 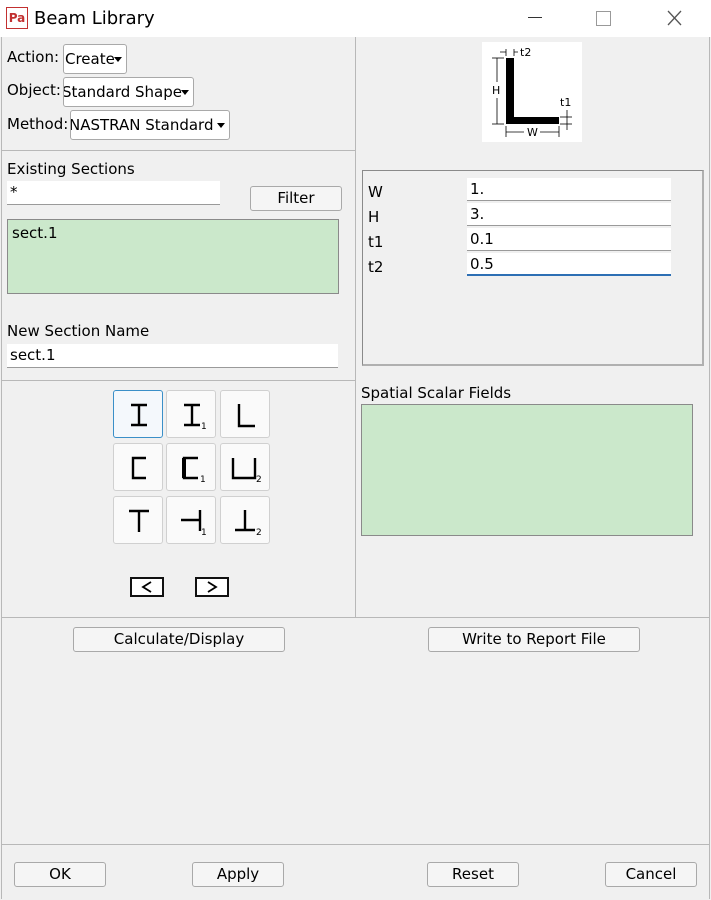 What do you see at coordinates (142, 125) in the screenshot?
I see `method-value: NASTRAN Standard` at bounding box center [142, 125].